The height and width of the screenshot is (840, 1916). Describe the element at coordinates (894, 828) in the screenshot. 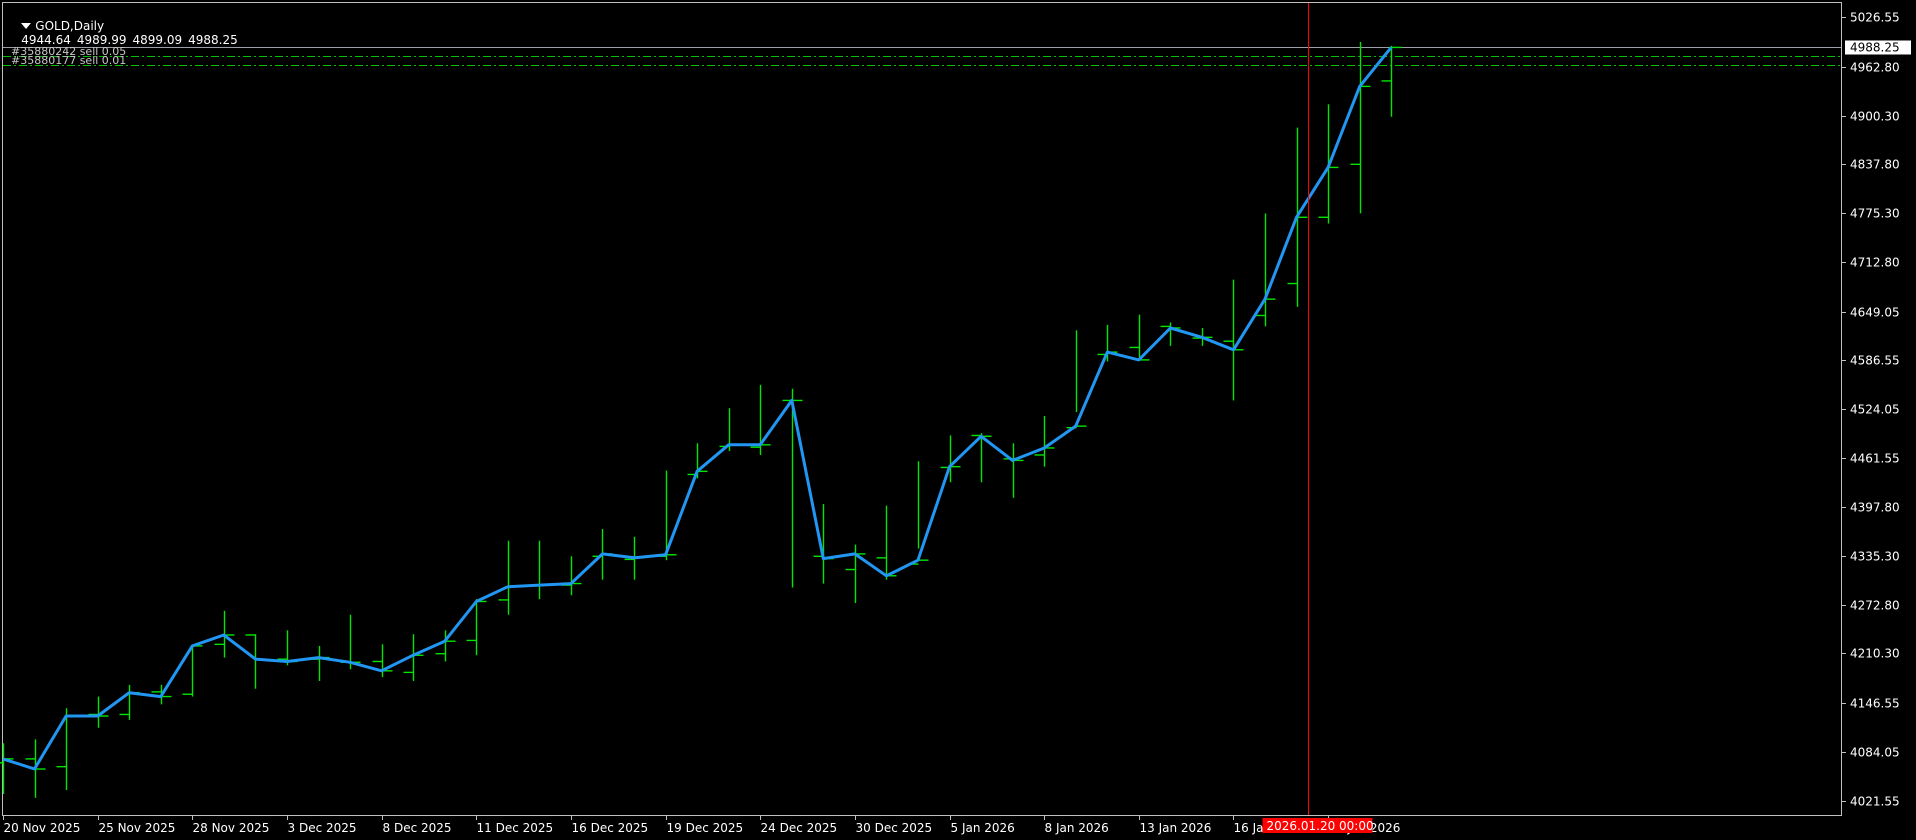

I see `x-tick-label: 30 Dec 2025` at that location.